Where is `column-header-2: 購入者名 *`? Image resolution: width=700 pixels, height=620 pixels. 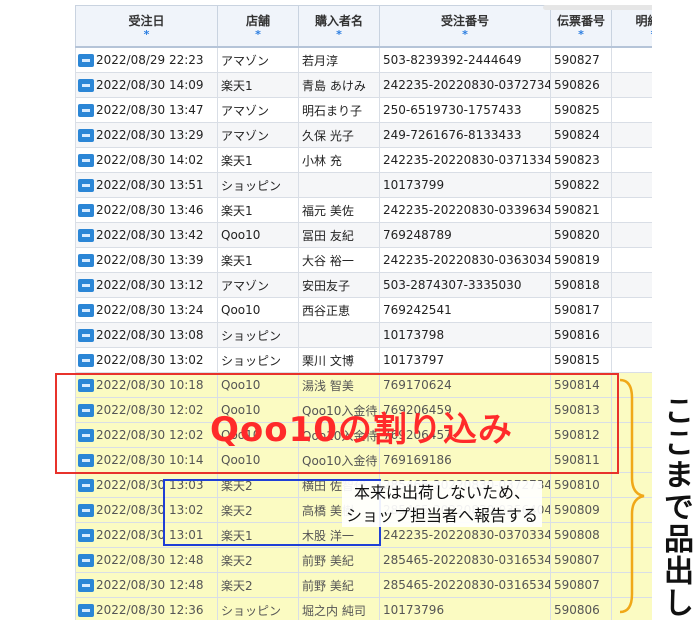
column-header-2: 購入者名 * is located at coordinates (339, 26).